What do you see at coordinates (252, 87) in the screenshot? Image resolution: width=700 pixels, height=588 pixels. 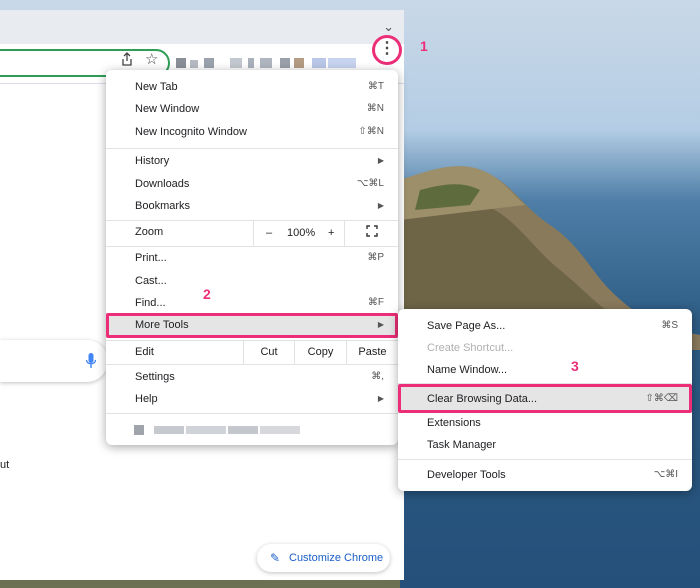 I see `menu-item-new-tab: New Tab ⌘T` at bounding box center [252, 87].